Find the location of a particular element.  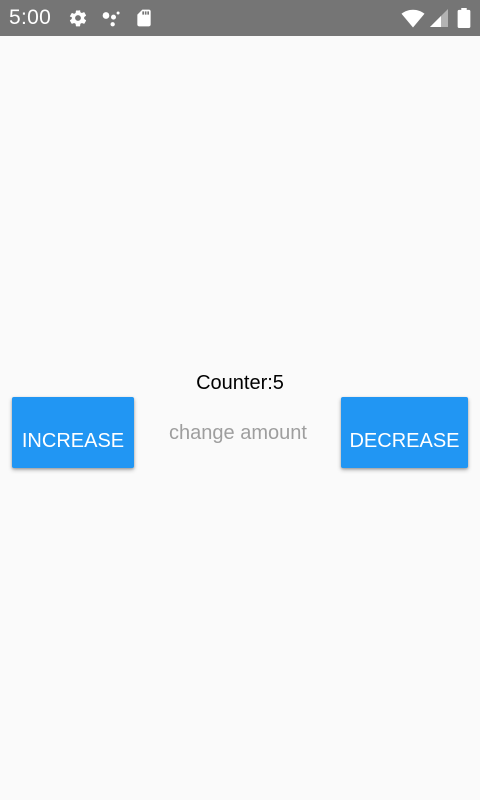

status-bar: 5:00 is located at coordinates (240, 18).